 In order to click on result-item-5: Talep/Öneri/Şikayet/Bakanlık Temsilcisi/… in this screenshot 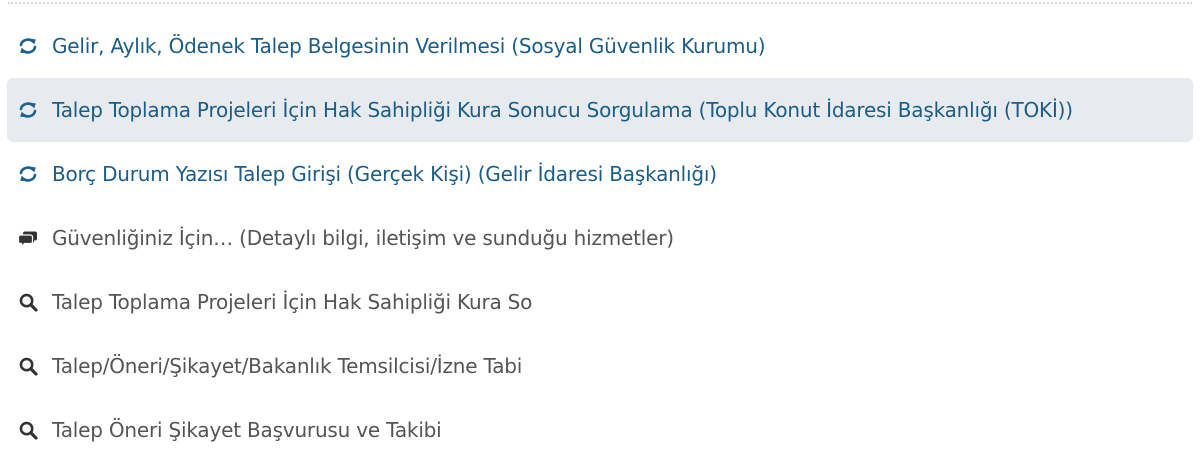, I will do `click(600, 366)`.